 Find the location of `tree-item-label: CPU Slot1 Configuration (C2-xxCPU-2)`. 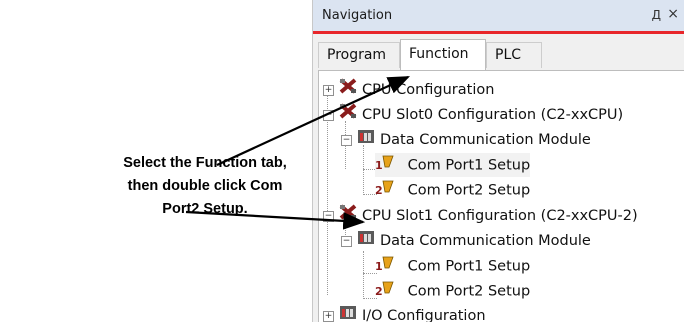

tree-item-label: CPU Slot1 Configuration (C2-xxCPU-2) is located at coordinates (500, 216).